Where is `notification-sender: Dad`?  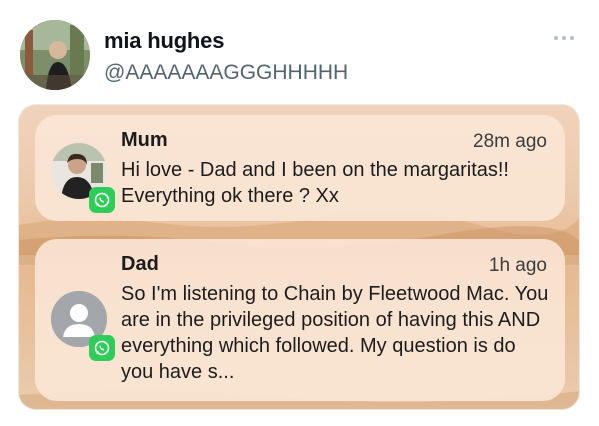 notification-sender: Dad is located at coordinates (140, 264).